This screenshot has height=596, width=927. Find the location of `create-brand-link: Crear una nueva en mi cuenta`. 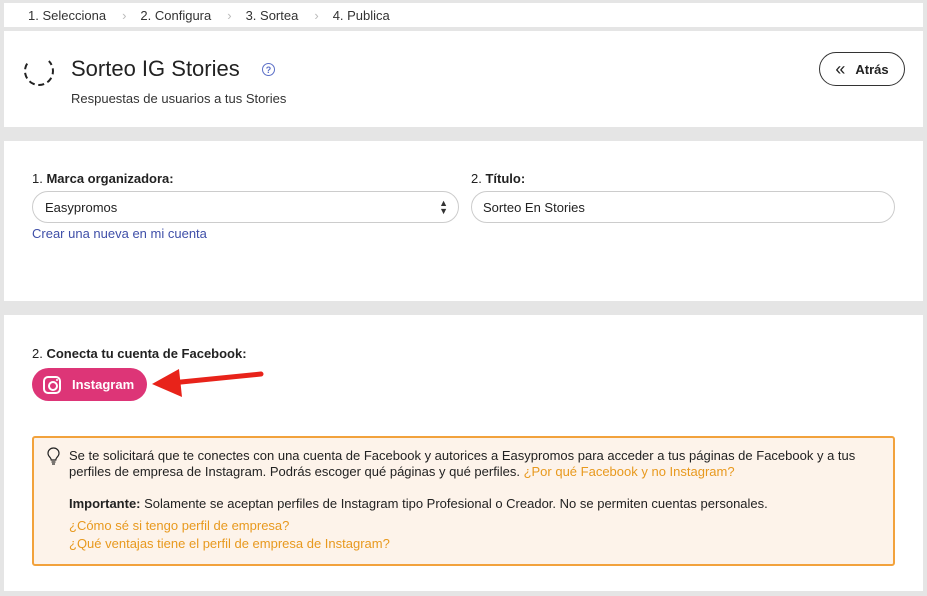

create-brand-link: Crear una nueva en mi cuenta is located at coordinates (119, 233).